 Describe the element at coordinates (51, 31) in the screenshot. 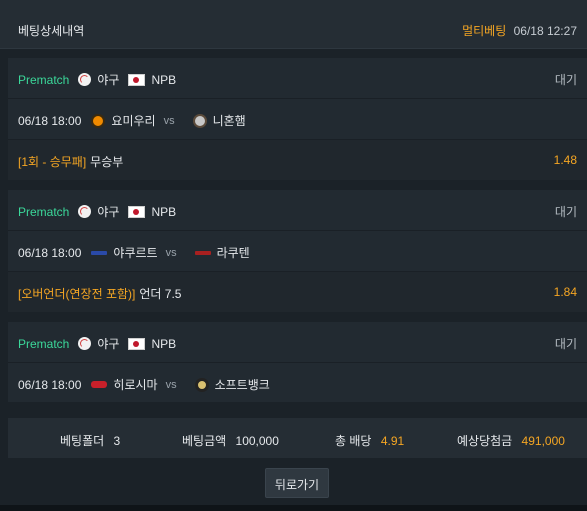

I see `page-title: 베팅상세내역` at that location.